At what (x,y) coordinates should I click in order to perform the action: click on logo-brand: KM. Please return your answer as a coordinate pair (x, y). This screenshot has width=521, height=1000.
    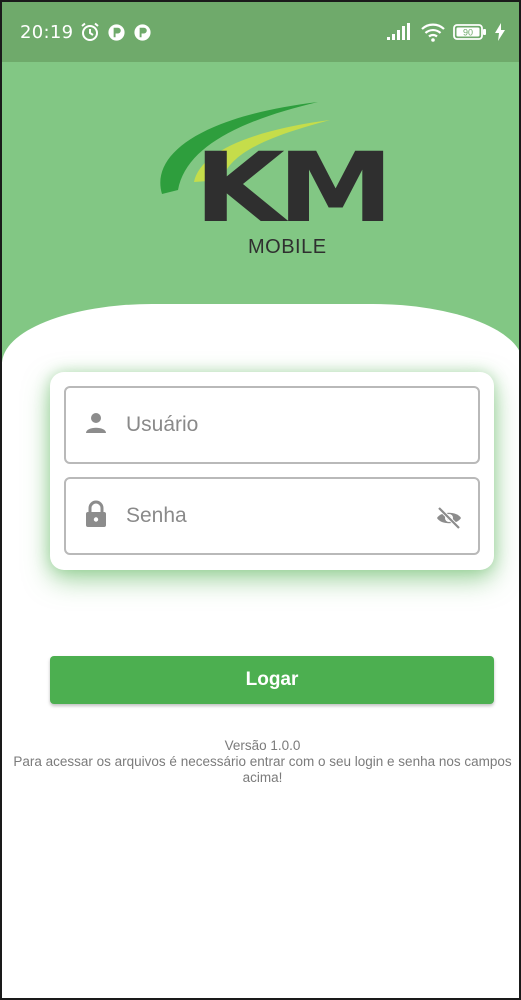
    Looking at the image, I should click on (294, 188).